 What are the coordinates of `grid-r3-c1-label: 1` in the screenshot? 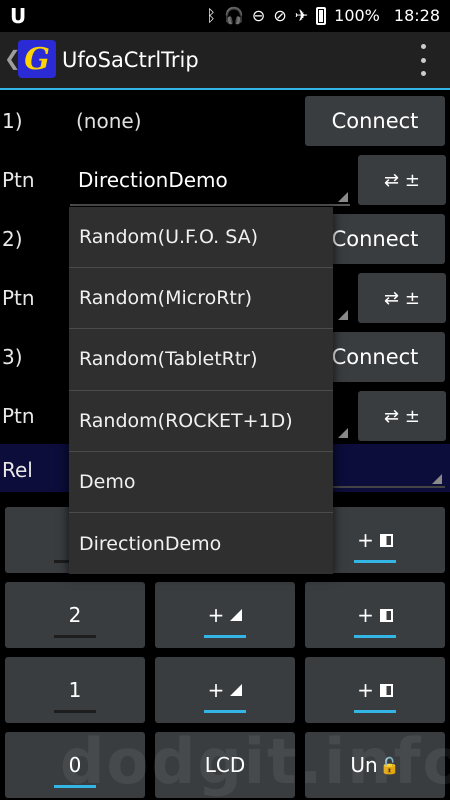 It's located at (75, 690).